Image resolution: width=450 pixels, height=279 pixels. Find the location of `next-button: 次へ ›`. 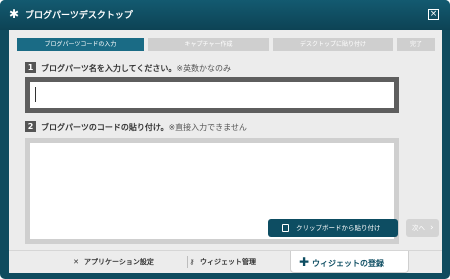

next-button: 次へ › is located at coordinates (422, 228).